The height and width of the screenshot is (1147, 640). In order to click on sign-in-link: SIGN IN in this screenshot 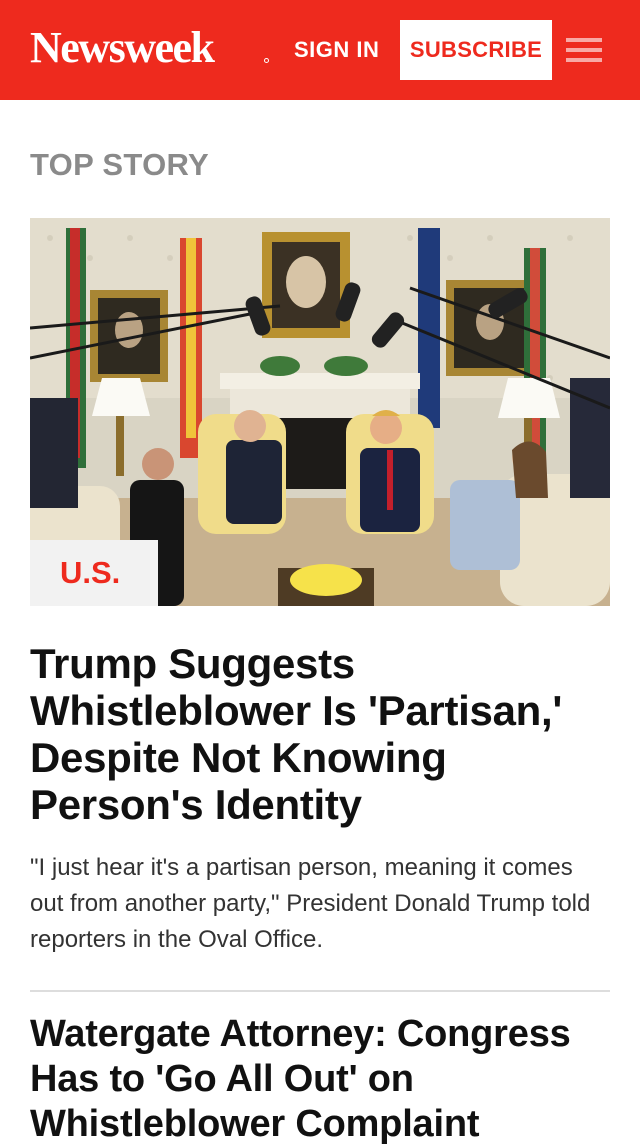, I will do `click(336, 50)`.